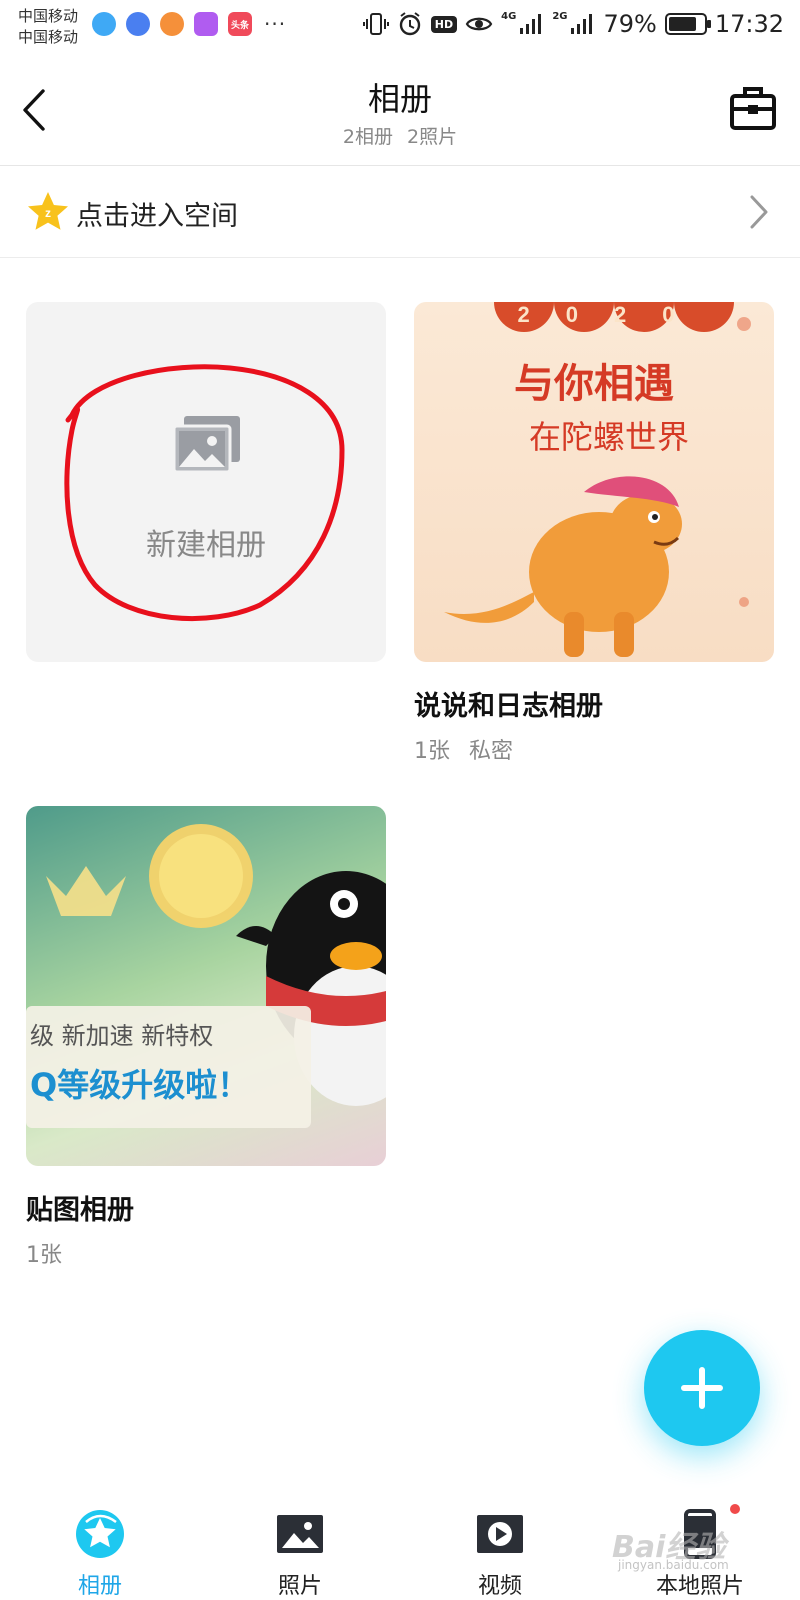 The height and width of the screenshot is (1600, 800). What do you see at coordinates (399, 99) in the screenshot?
I see `page-title: 相册` at bounding box center [399, 99].